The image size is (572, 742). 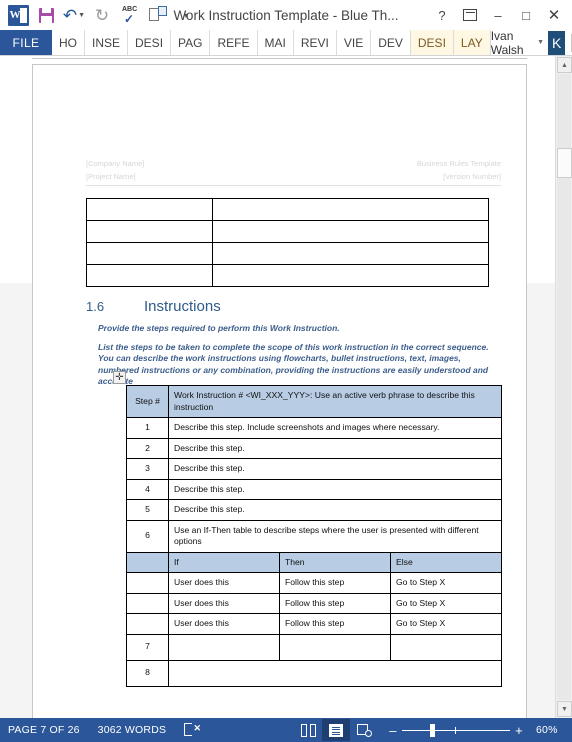 What do you see at coordinates (456, 730) in the screenshot?
I see `zoom-slider` at bounding box center [456, 730].